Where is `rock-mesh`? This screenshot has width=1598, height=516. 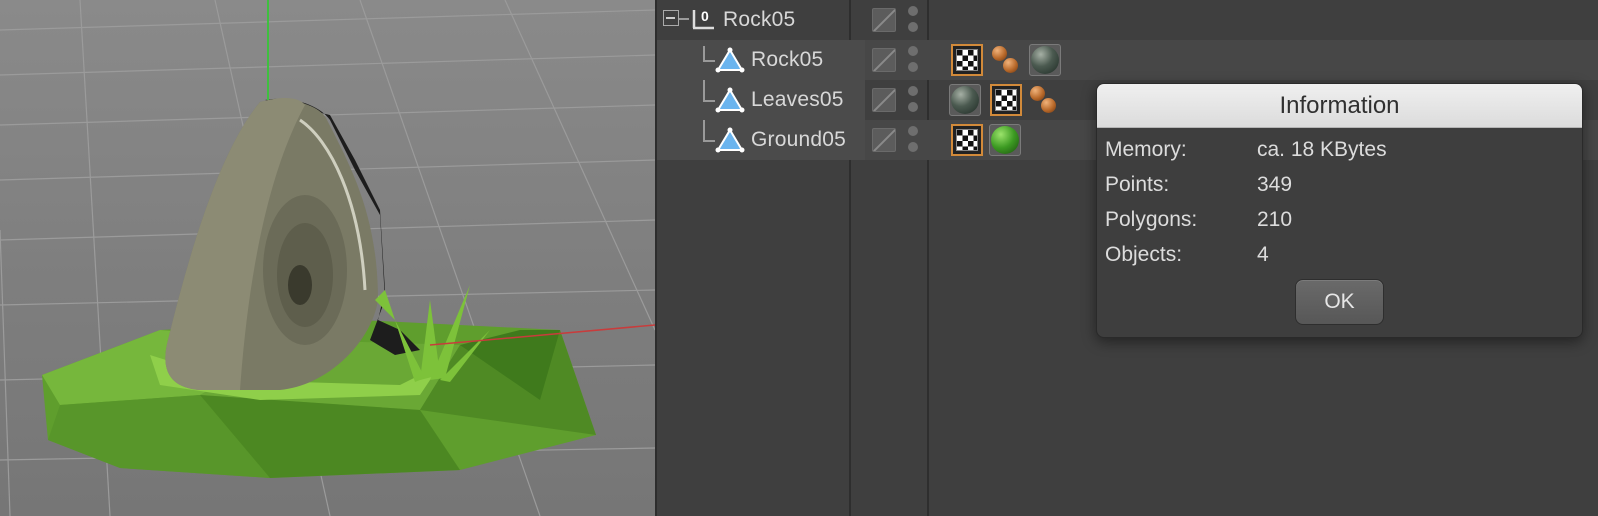
rock-mesh is located at coordinates (292, 244).